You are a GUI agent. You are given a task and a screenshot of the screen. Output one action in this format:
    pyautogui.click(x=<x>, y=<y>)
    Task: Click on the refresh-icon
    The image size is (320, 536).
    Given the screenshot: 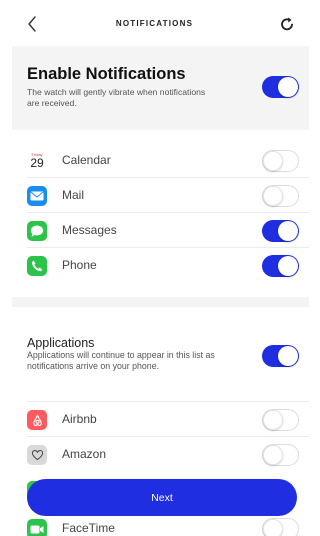 What is the action you would take?
    pyautogui.click(x=287, y=24)
    